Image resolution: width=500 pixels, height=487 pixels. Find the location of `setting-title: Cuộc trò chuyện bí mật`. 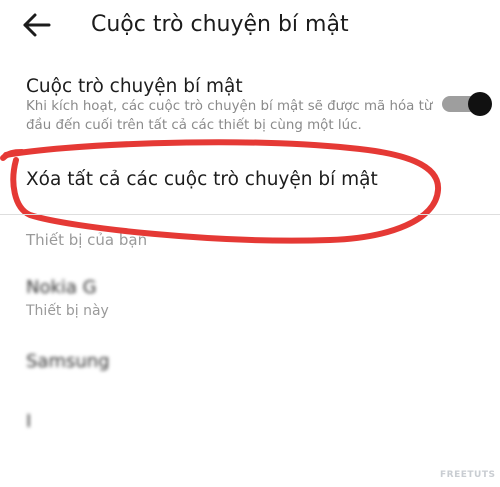

setting-title: Cuộc trò chuyện bí mật is located at coordinates (134, 86).